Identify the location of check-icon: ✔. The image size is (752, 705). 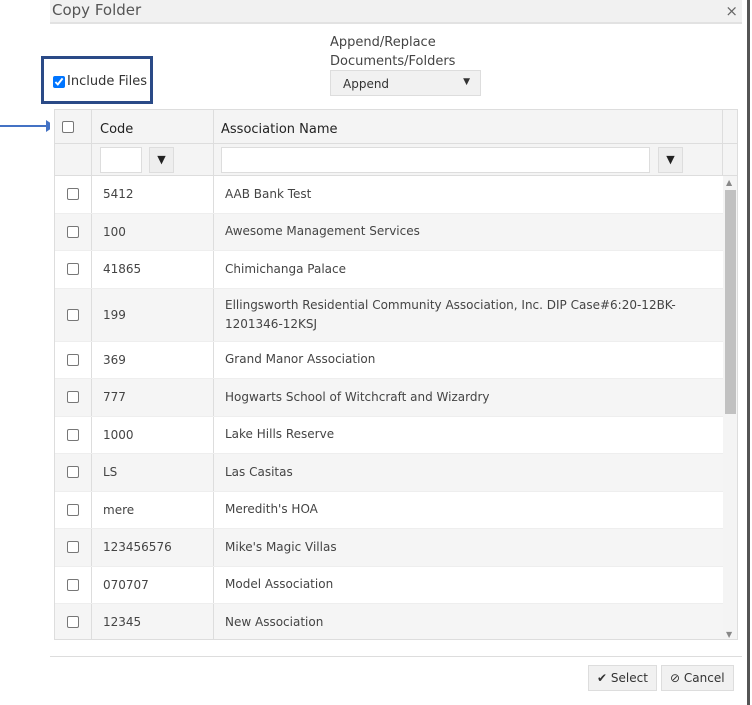
(602, 678).